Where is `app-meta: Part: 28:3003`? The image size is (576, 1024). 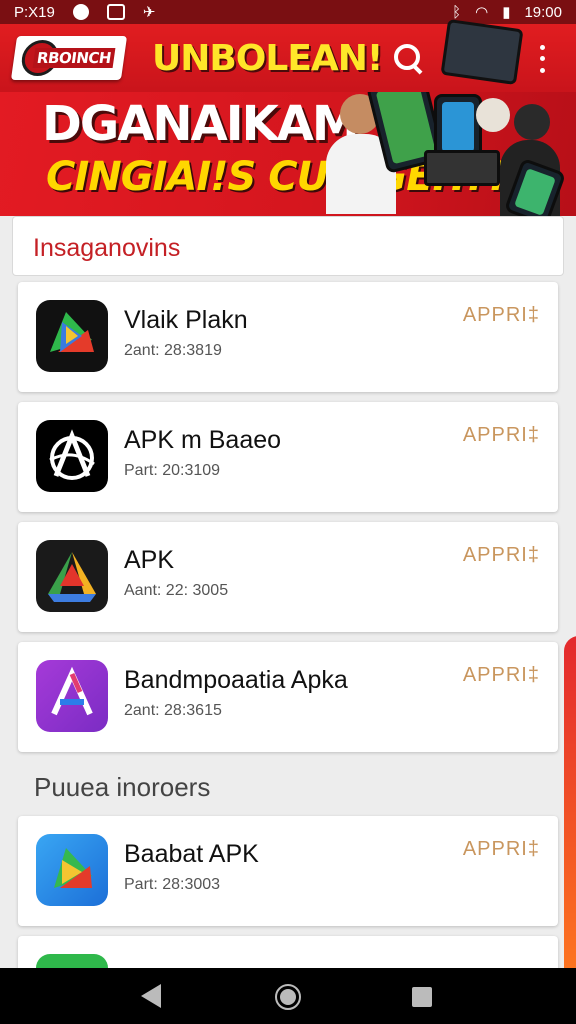
app-meta: Part: 28:3003 is located at coordinates (172, 884).